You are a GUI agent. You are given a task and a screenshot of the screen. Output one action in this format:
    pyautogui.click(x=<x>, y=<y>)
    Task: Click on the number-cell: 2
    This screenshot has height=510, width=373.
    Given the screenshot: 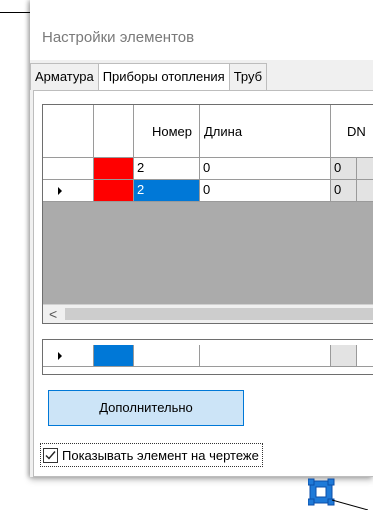 What is the action you would take?
    pyautogui.click(x=167, y=168)
    